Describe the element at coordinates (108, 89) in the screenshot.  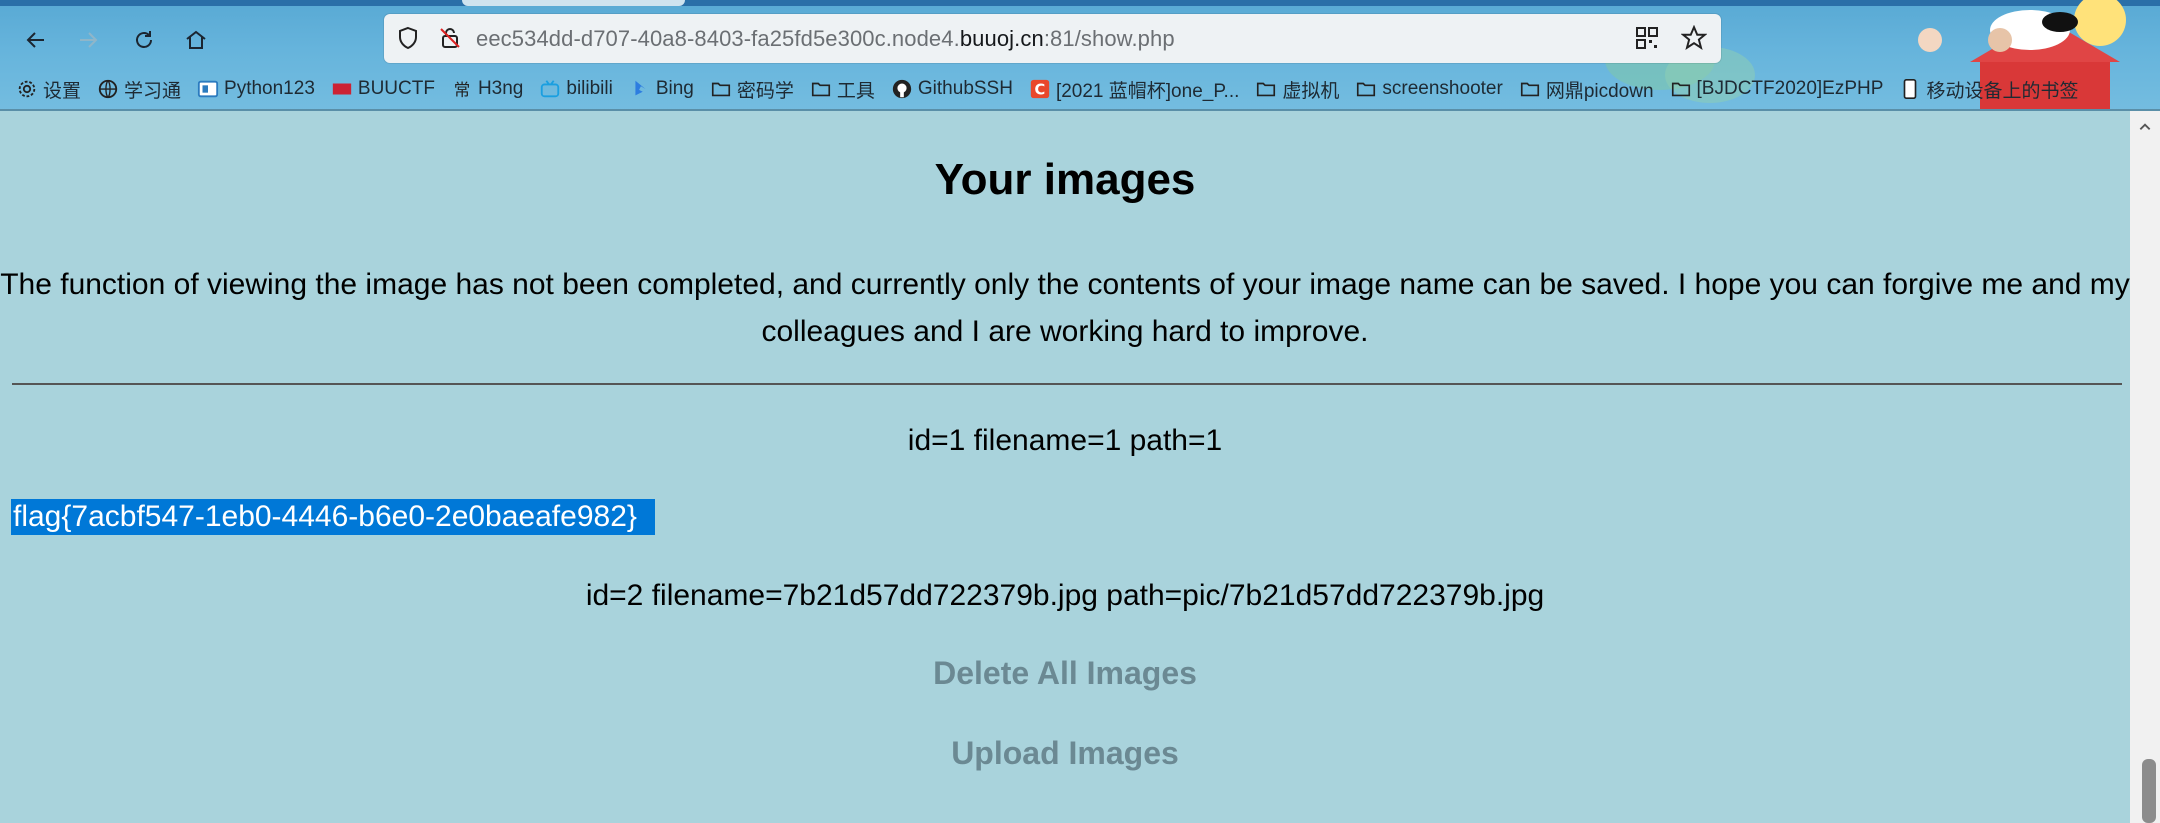
I see `globe-icon` at that location.